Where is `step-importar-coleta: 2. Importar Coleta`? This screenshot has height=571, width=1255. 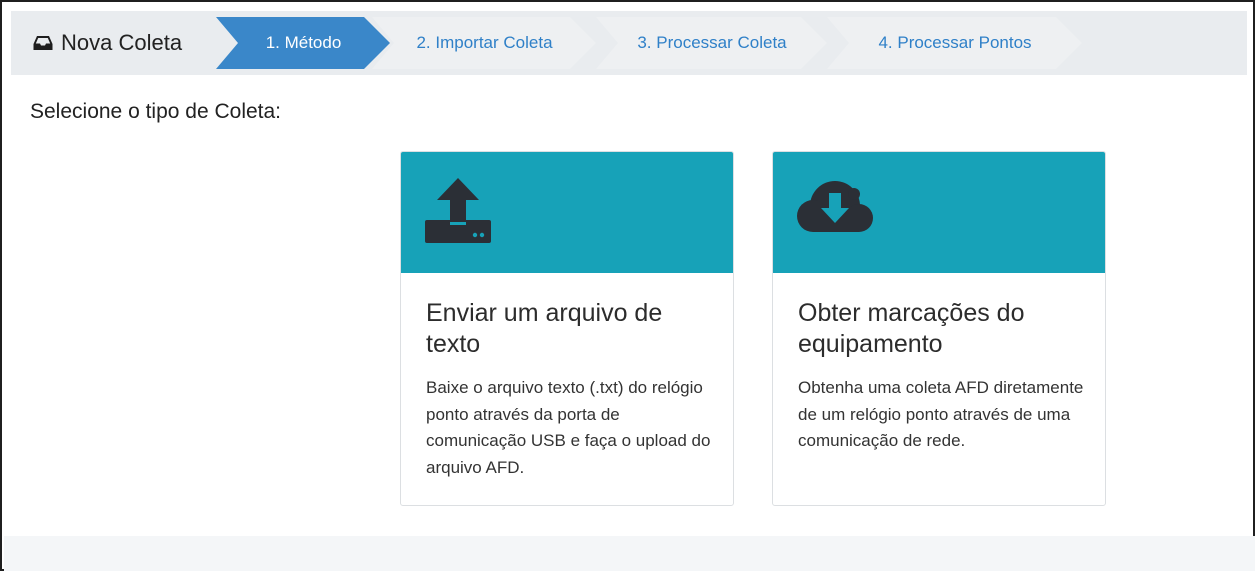
step-importar-coleta: 2. Importar Coleta is located at coordinates (484, 43).